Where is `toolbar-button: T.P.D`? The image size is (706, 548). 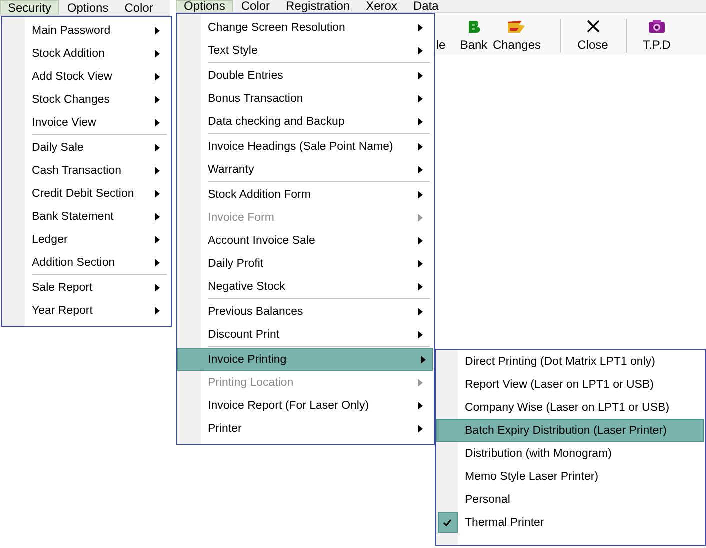
toolbar-button: T.P.D is located at coordinates (657, 34).